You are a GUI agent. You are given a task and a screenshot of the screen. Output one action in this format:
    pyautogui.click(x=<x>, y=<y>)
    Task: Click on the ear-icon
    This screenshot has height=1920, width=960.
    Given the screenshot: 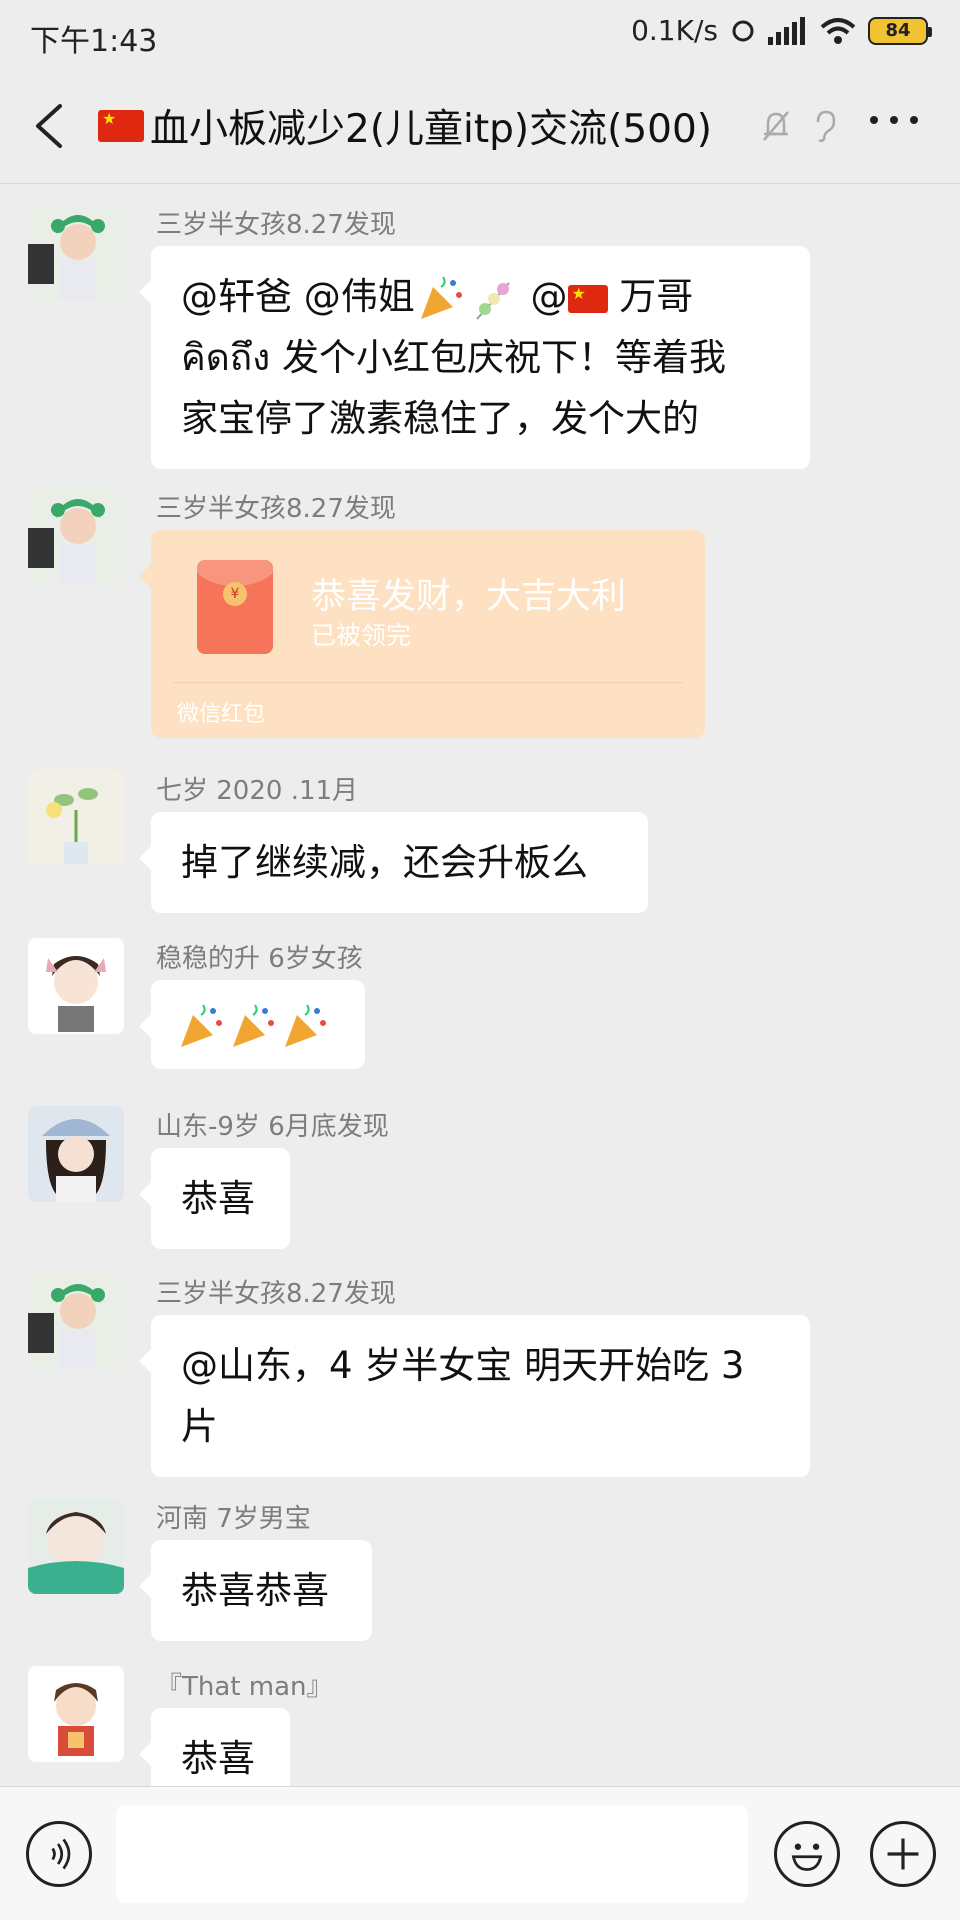 What is the action you would take?
    pyautogui.click(x=826, y=126)
    